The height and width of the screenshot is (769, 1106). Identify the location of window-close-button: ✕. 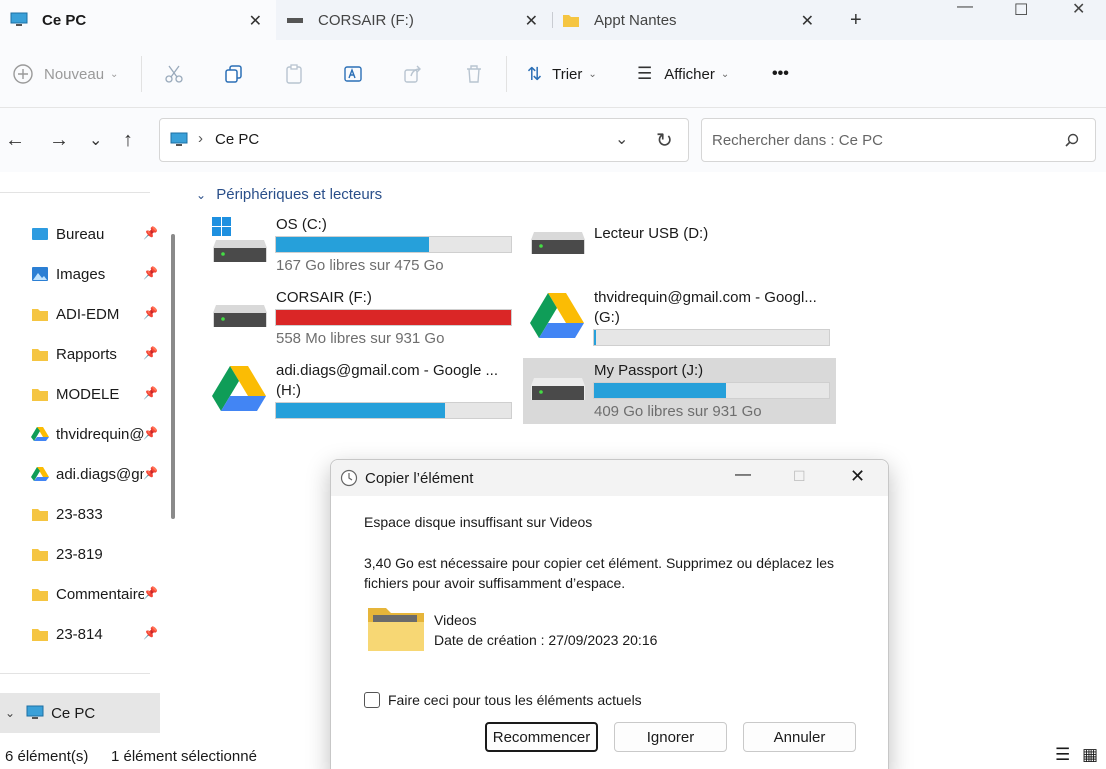
(1078, 9).